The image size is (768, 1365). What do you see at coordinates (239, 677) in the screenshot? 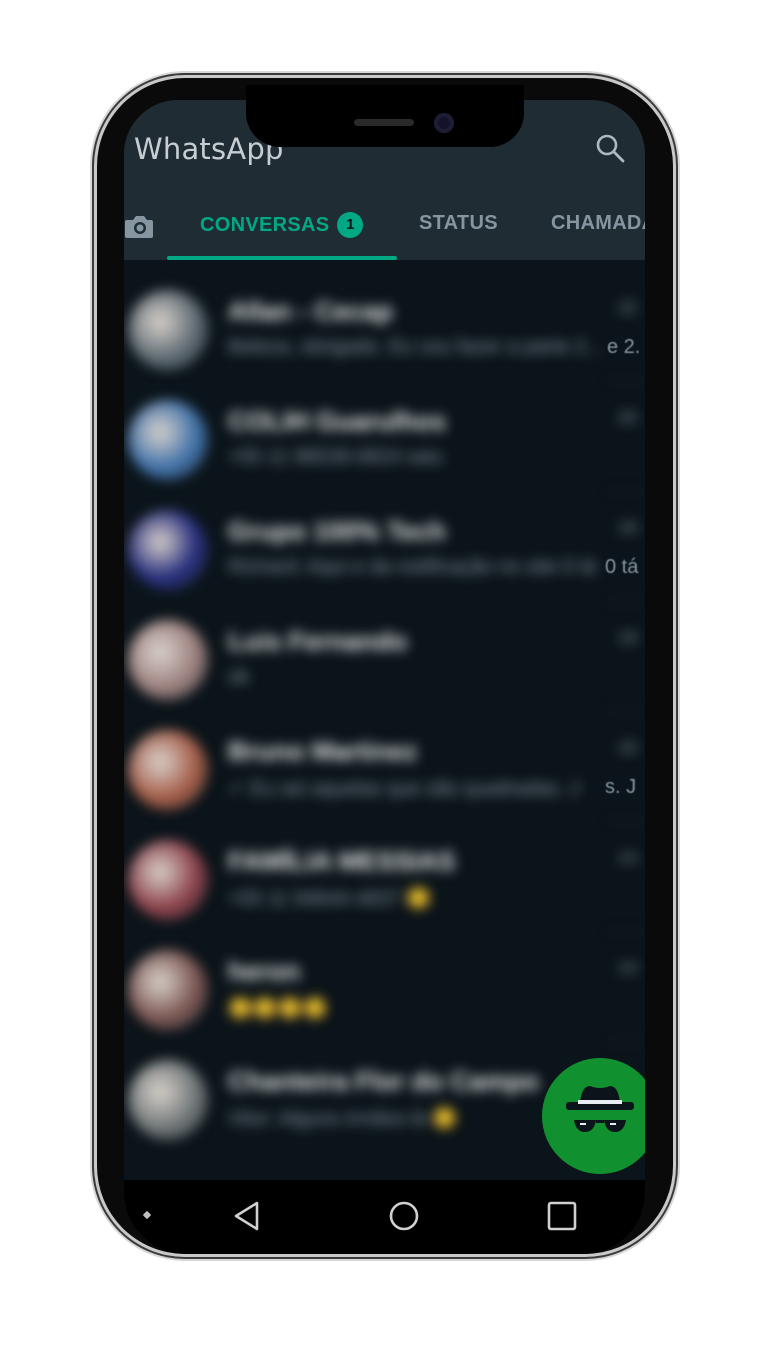
I see `chat-last-message: ok` at bounding box center [239, 677].